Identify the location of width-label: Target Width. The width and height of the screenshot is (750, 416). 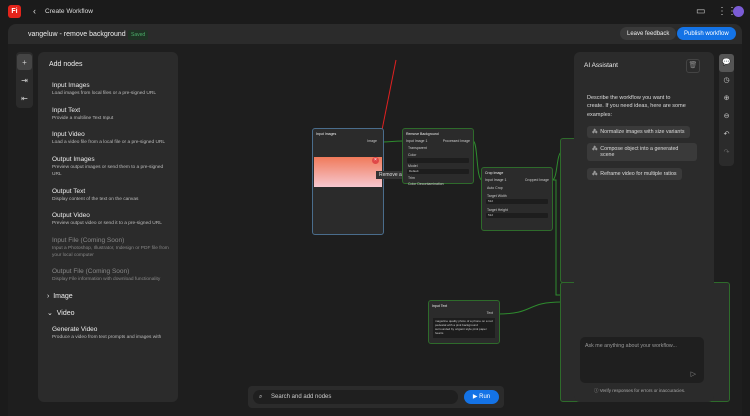
(497, 196).